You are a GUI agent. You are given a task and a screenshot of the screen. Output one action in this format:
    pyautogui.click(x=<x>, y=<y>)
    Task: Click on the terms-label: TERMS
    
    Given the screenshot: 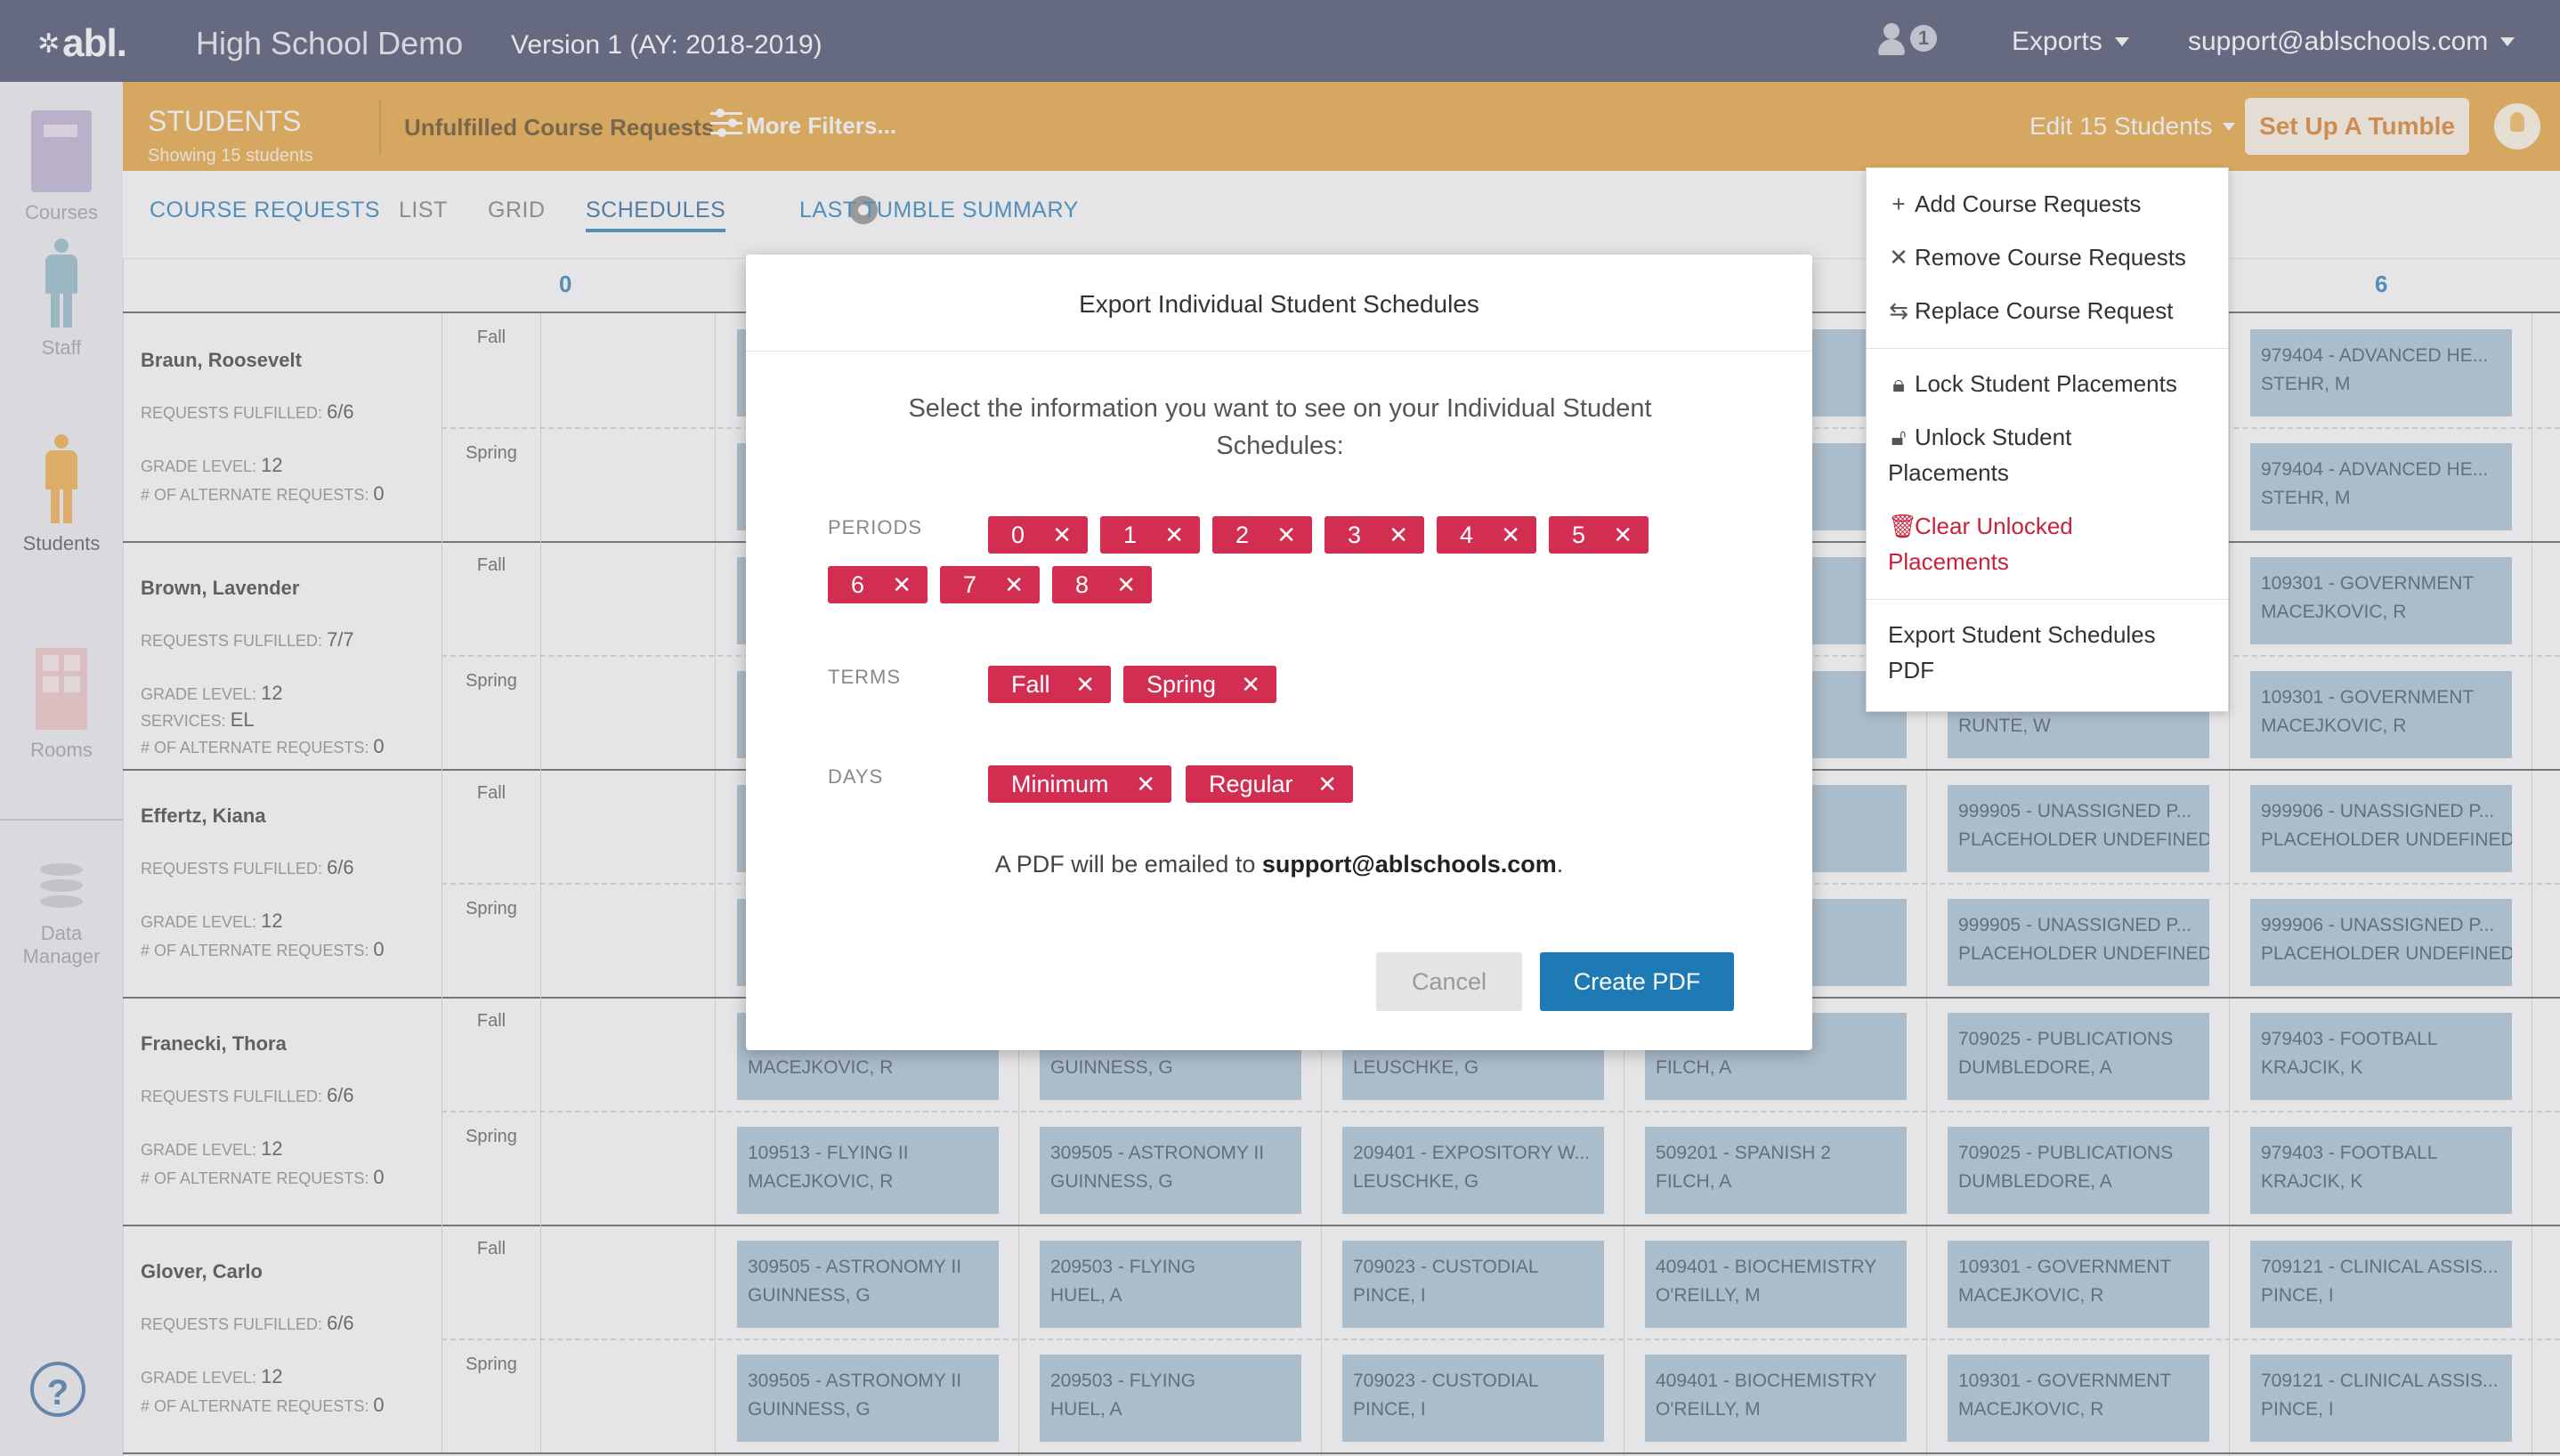 What is the action you would take?
    pyautogui.click(x=865, y=677)
    